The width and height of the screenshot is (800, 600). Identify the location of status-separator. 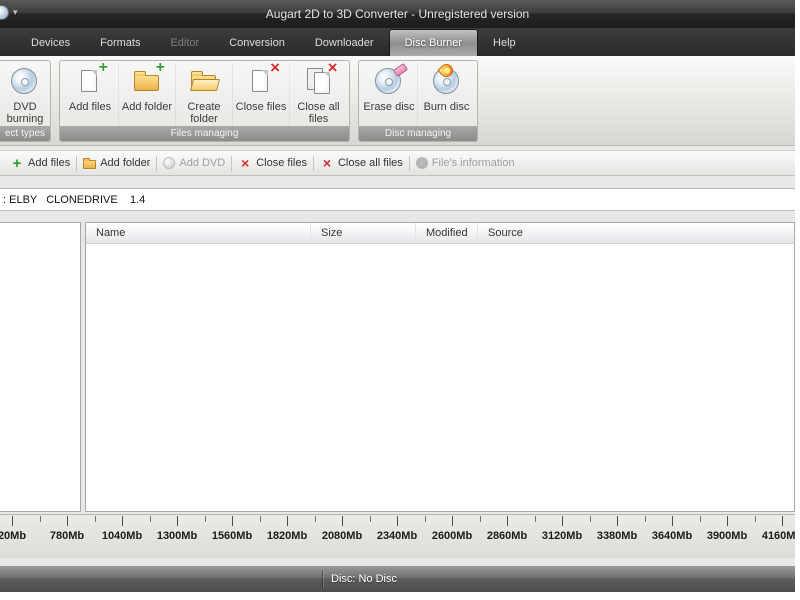
(322, 579).